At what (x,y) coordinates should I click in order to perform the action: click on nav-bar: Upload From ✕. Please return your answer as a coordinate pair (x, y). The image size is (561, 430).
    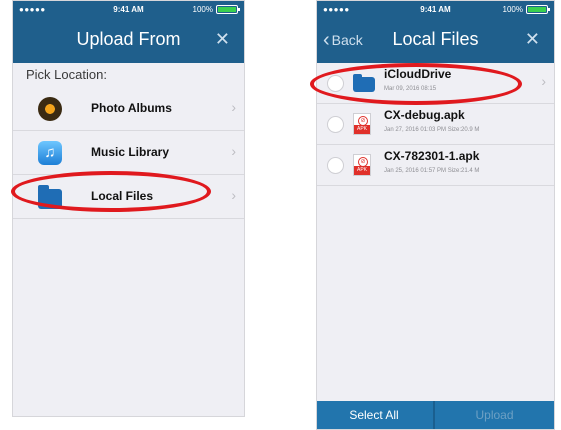
    Looking at the image, I should click on (128, 40).